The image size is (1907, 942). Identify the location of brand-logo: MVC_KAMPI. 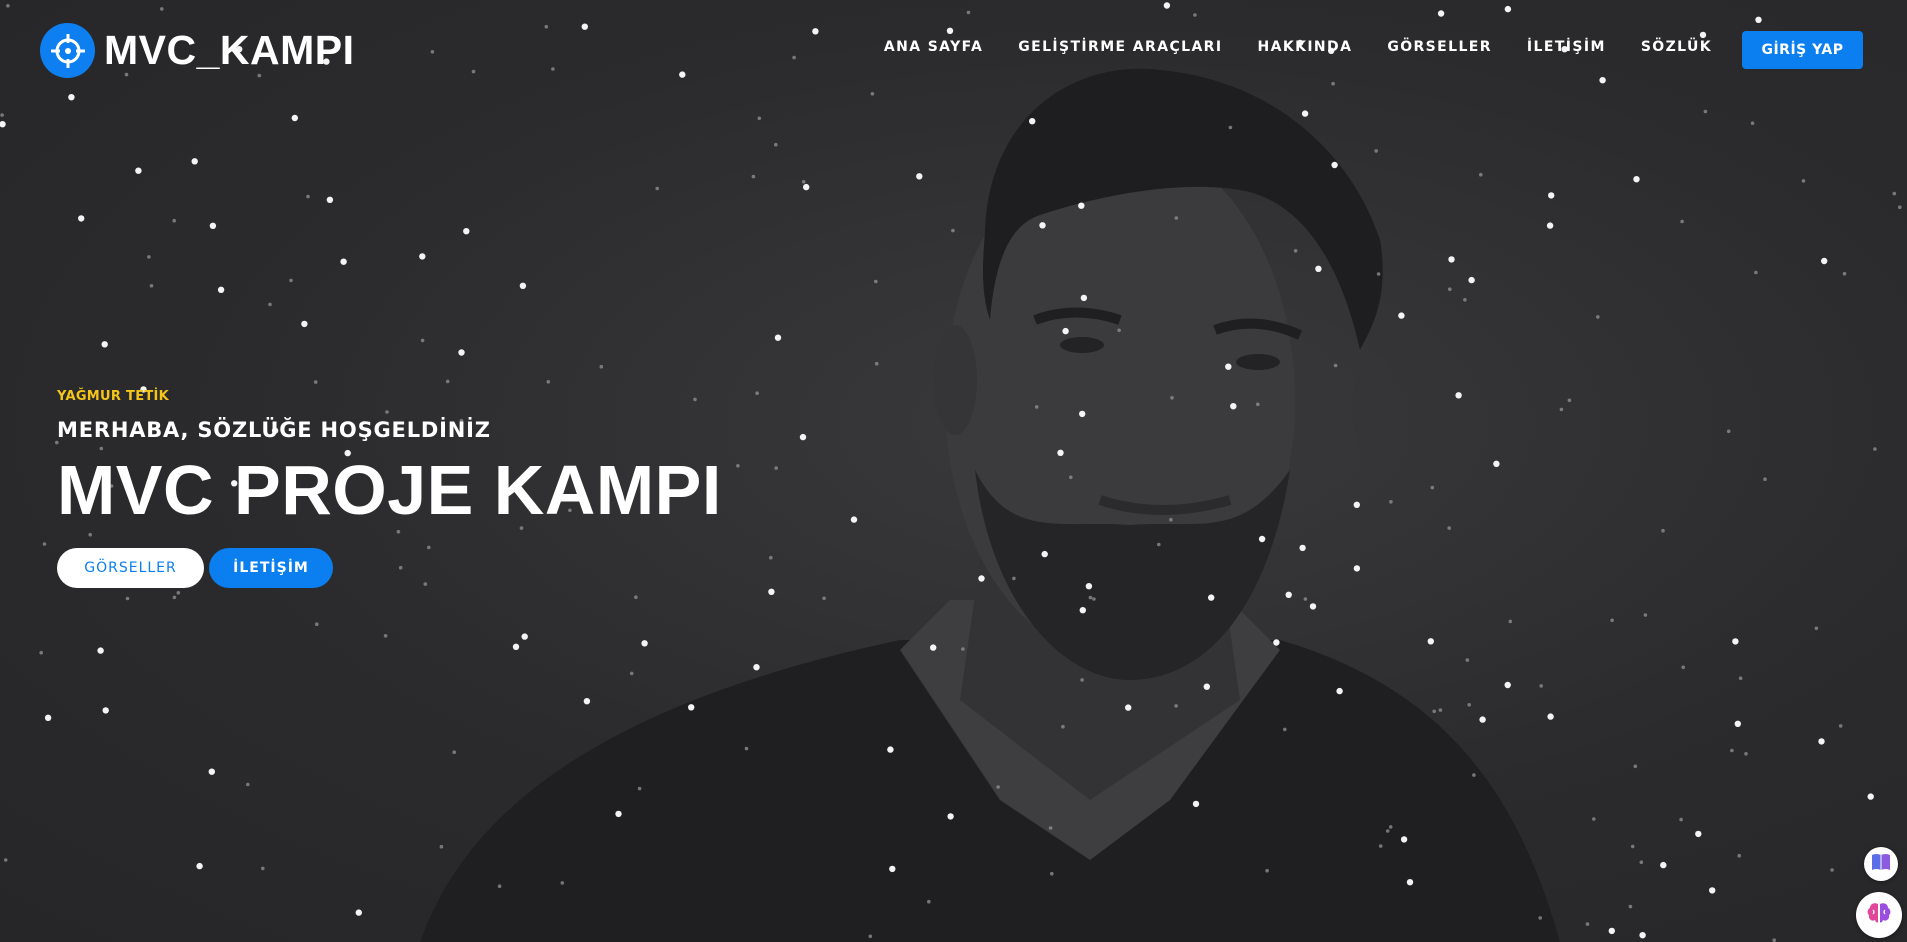
(197, 50).